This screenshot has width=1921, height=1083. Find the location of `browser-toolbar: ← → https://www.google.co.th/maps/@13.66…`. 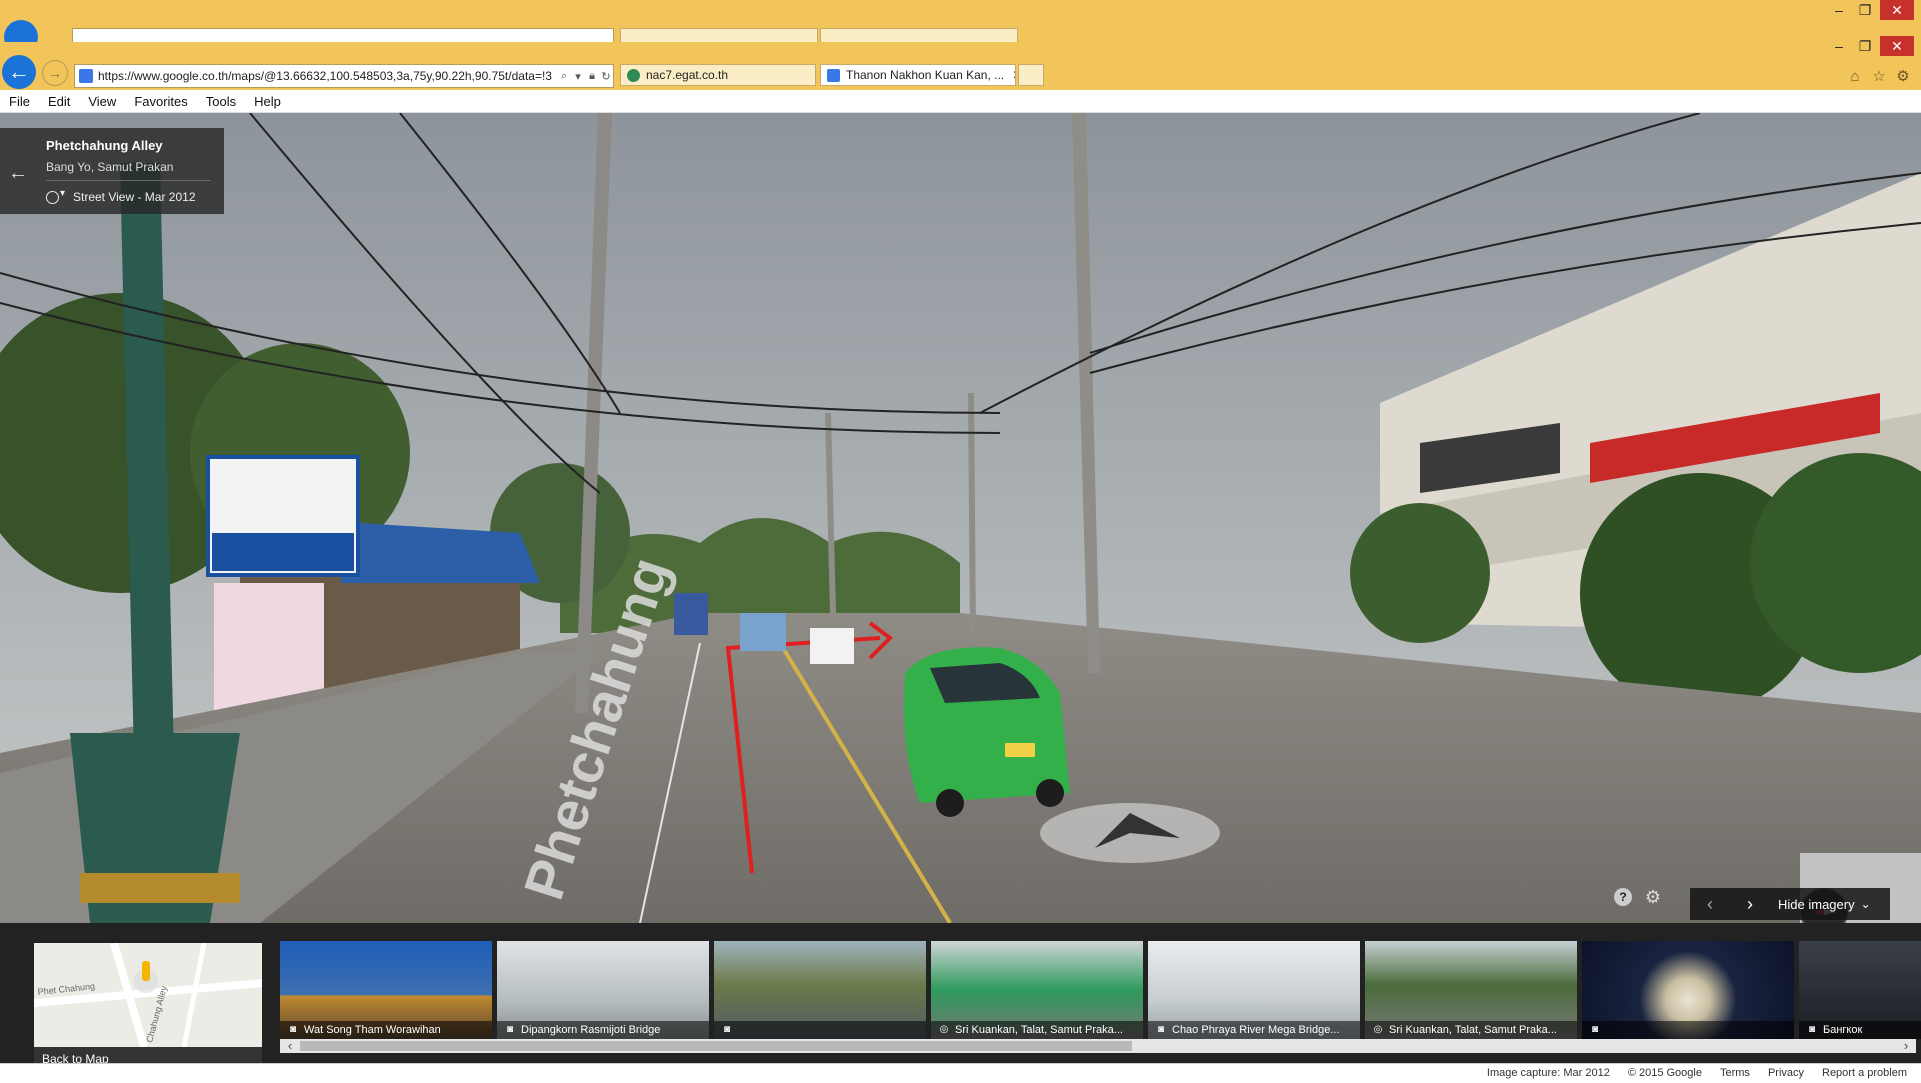

browser-toolbar: ← → https://www.google.co.th/maps/@13.66… is located at coordinates (960, 63).